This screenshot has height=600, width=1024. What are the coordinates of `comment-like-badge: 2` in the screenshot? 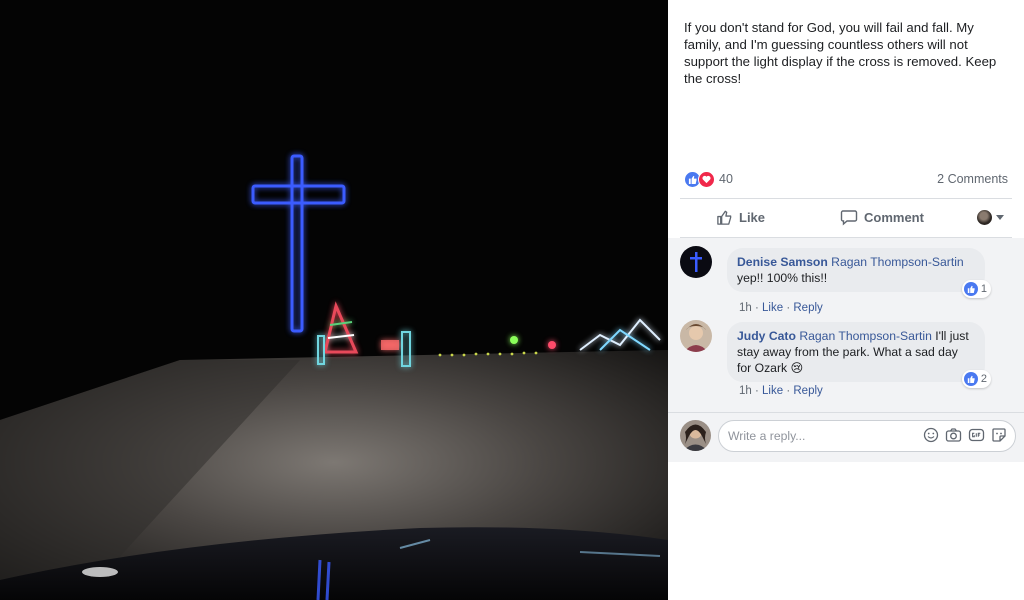 It's located at (976, 379).